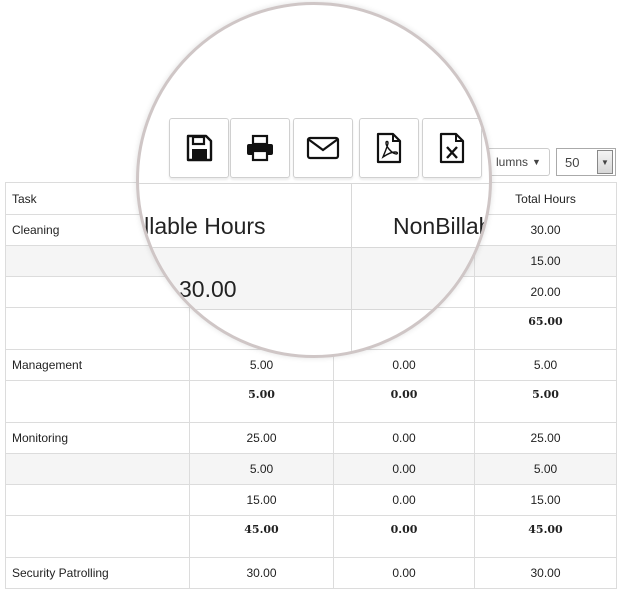 This screenshot has height=592, width=619. I want to click on print-button, so click(260, 148).